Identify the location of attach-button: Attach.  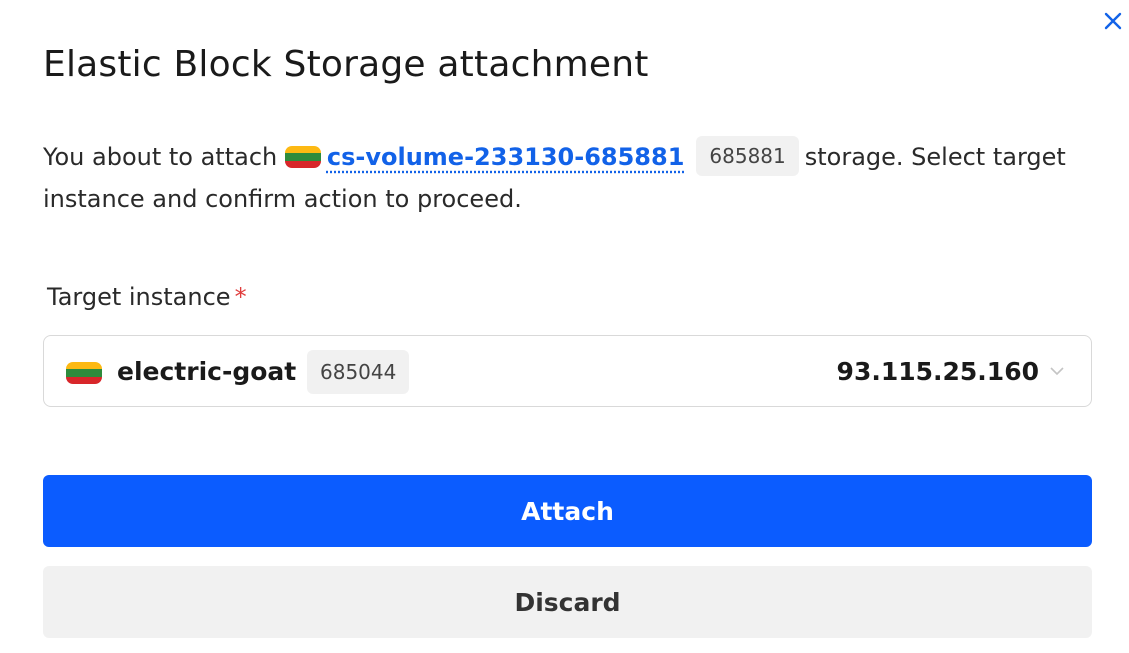
(567, 511).